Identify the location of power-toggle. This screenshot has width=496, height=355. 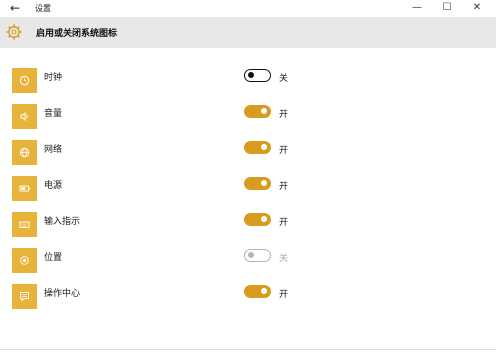
(257, 183).